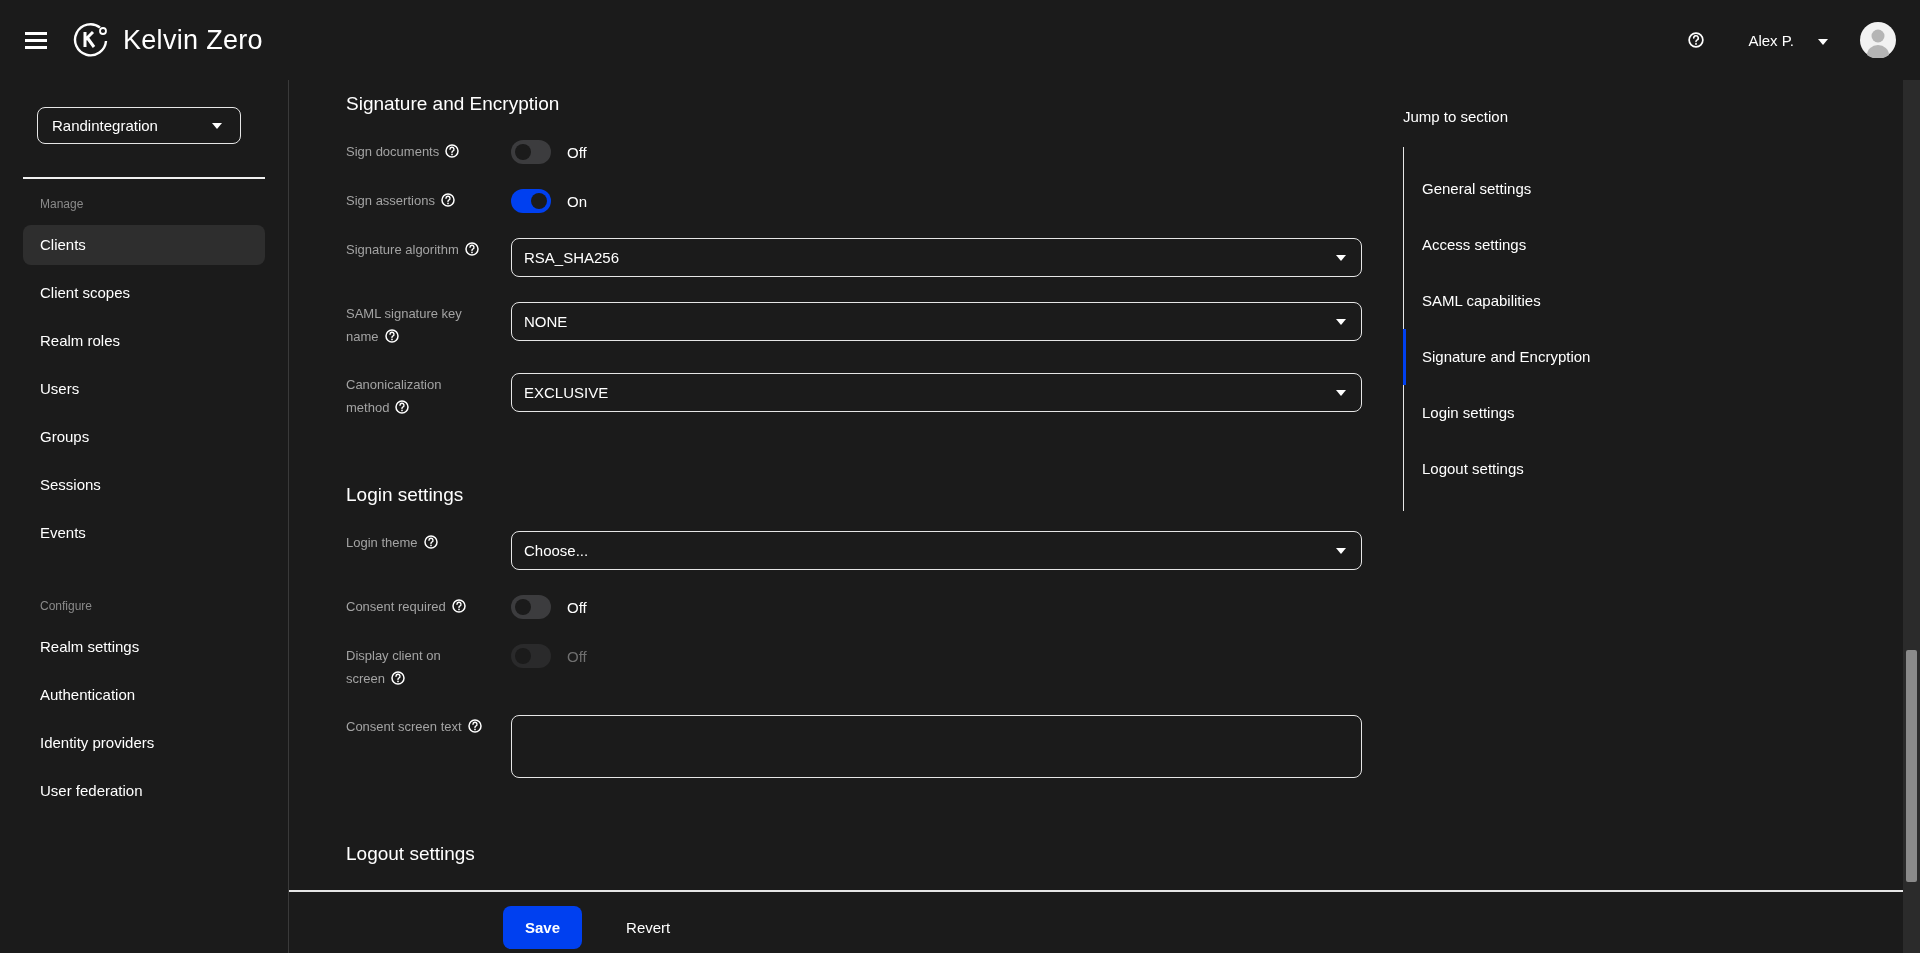 The width and height of the screenshot is (1920, 953). What do you see at coordinates (144, 437) in the screenshot?
I see `nav-item: Groups` at bounding box center [144, 437].